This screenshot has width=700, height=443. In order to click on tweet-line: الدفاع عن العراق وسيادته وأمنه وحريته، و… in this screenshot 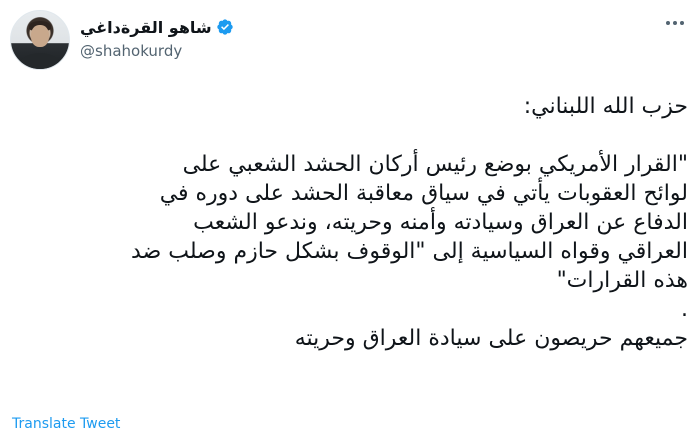, I will do `click(440, 222)`.